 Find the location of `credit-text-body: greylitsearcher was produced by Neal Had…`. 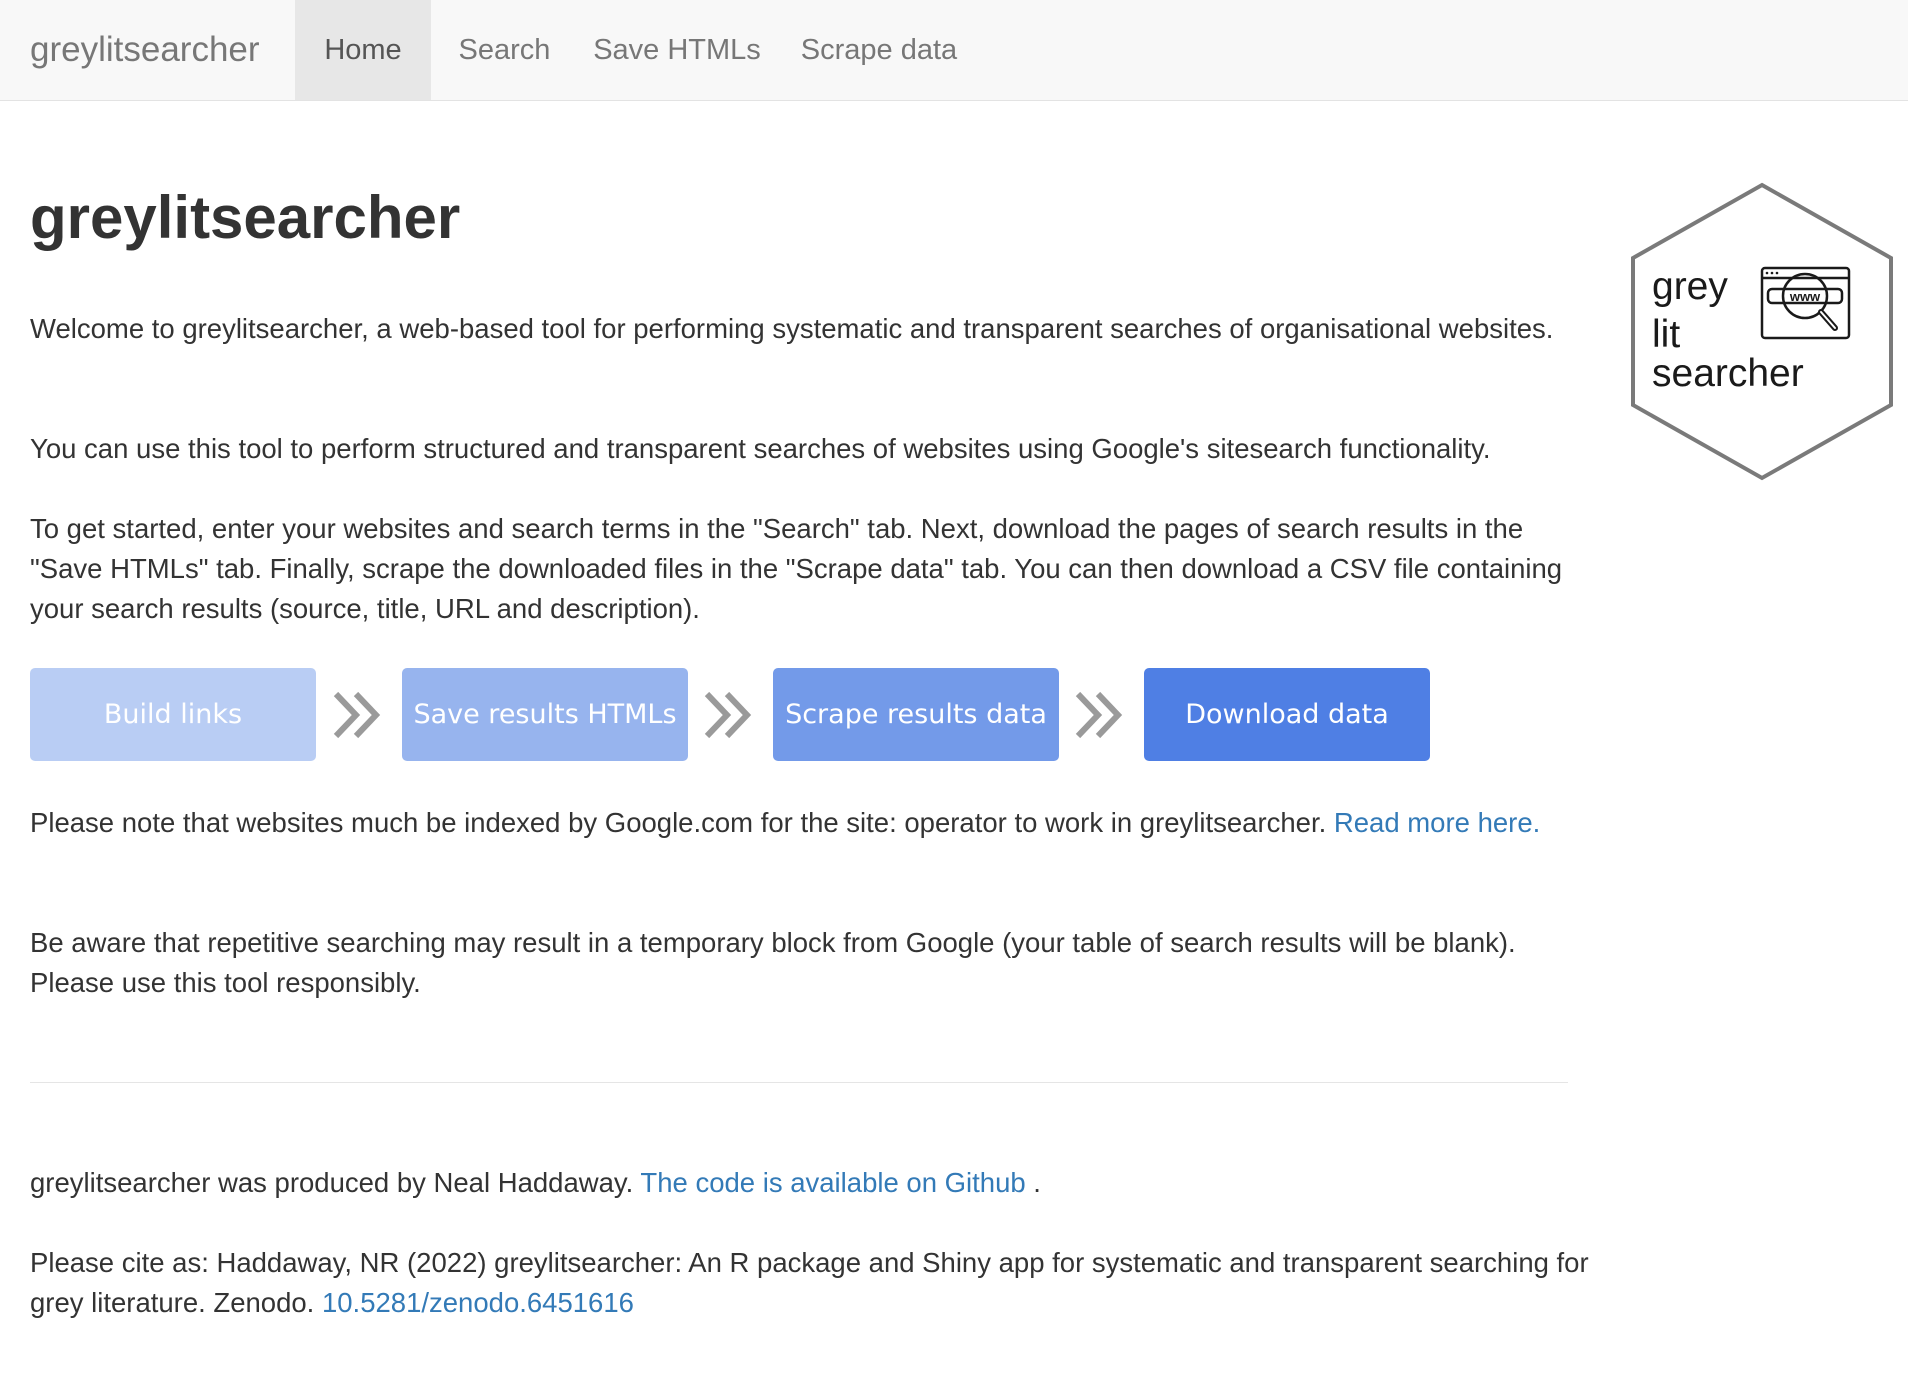

credit-text-body: greylitsearcher was produced by Neal Had… is located at coordinates (335, 1182).